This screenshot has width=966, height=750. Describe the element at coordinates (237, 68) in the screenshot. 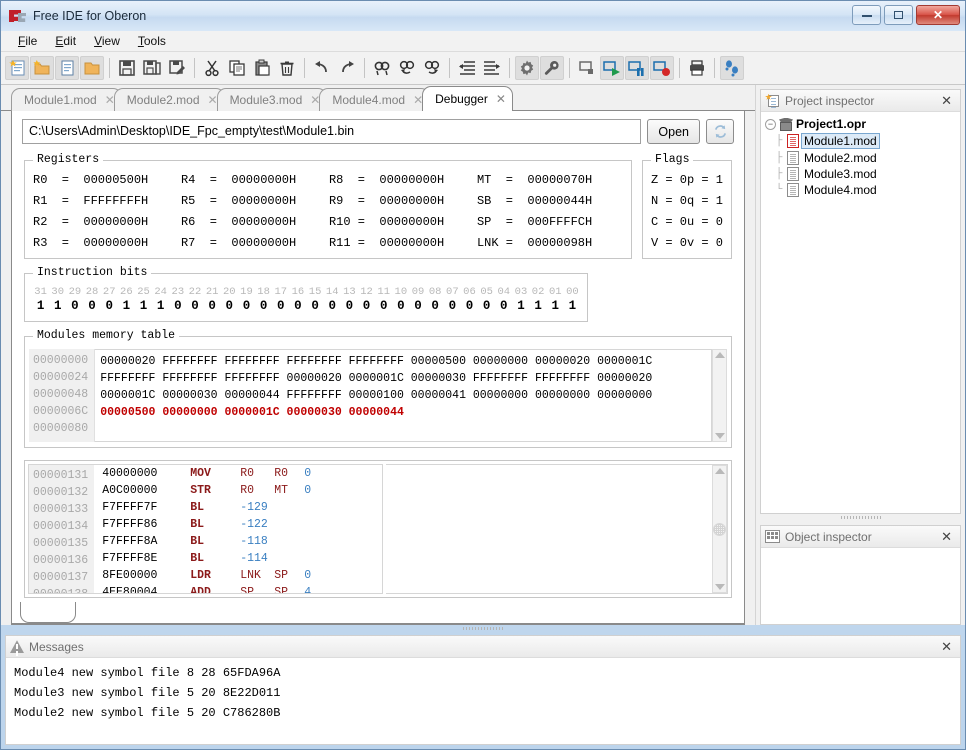

I see `copy-icon` at that location.